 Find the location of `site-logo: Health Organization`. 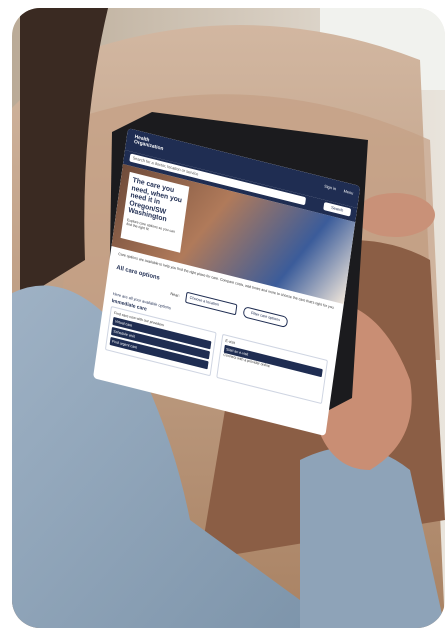

site-logo: Health Organization is located at coordinates (149, 143).